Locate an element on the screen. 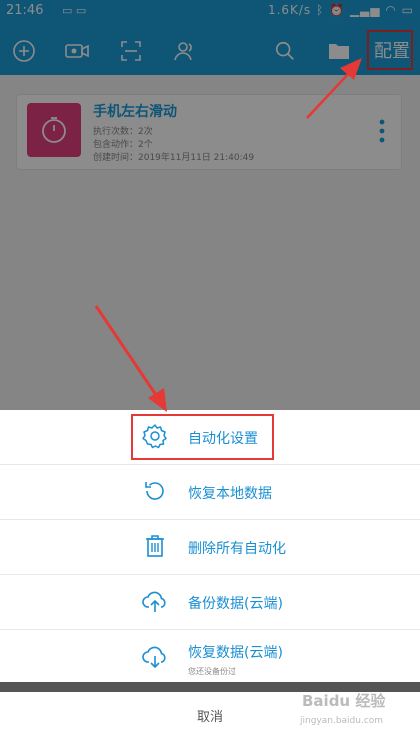 This screenshot has height=737, width=420. menu-item-restore-local: 恢复本地数据 is located at coordinates (210, 492).